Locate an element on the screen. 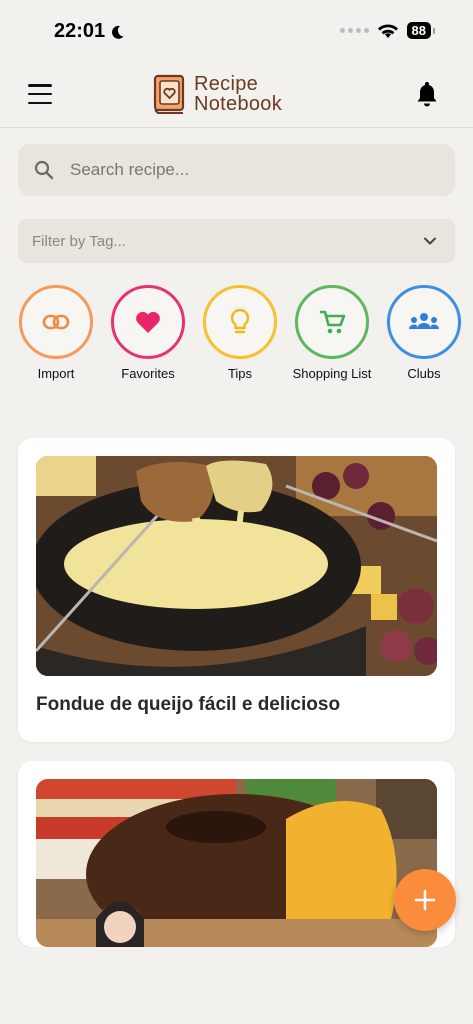 Image resolution: width=473 pixels, height=1024 pixels. plus-icon is located at coordinates (425, 900).